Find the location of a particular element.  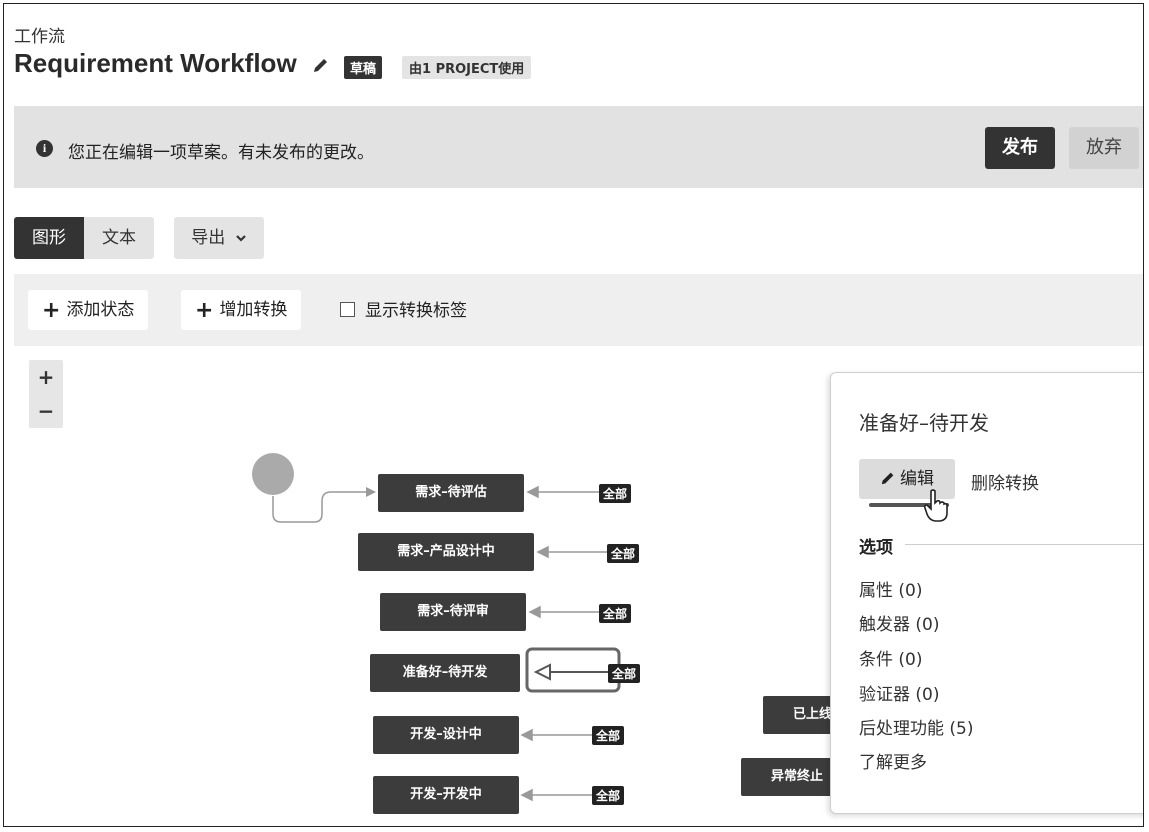

option-triggers: 触发器 (0) is located at coordinates (899, 622).